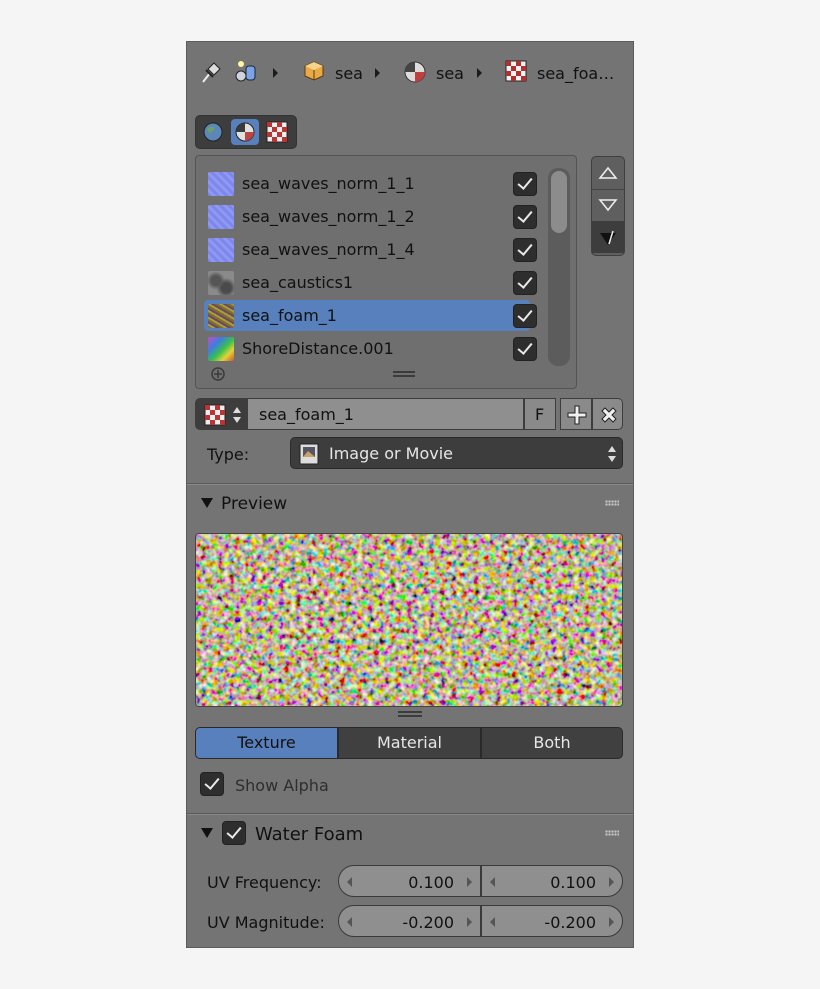 This screenshot has height=989, width=820. I want to click on world-texture-button, so click(213, 132).